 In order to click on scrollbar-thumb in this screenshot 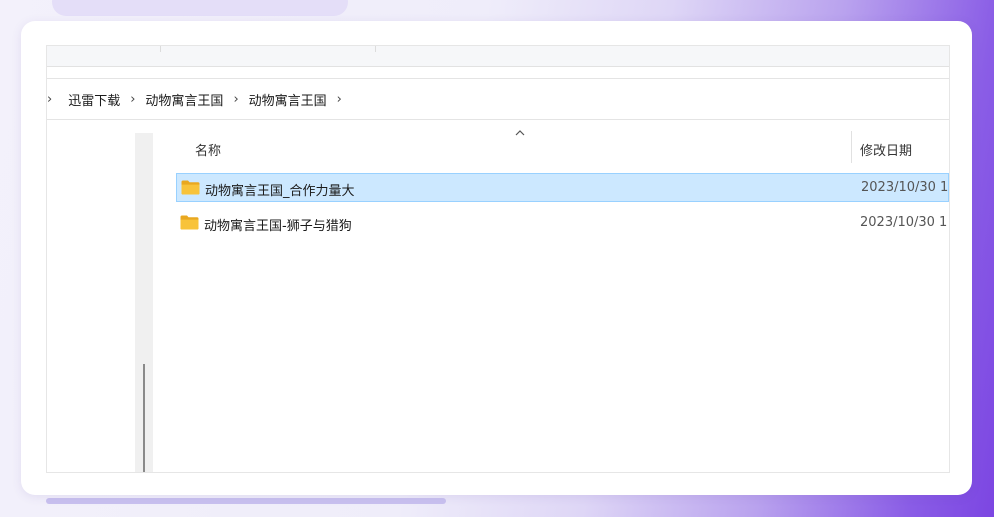, I will do `click(144, 418)`.